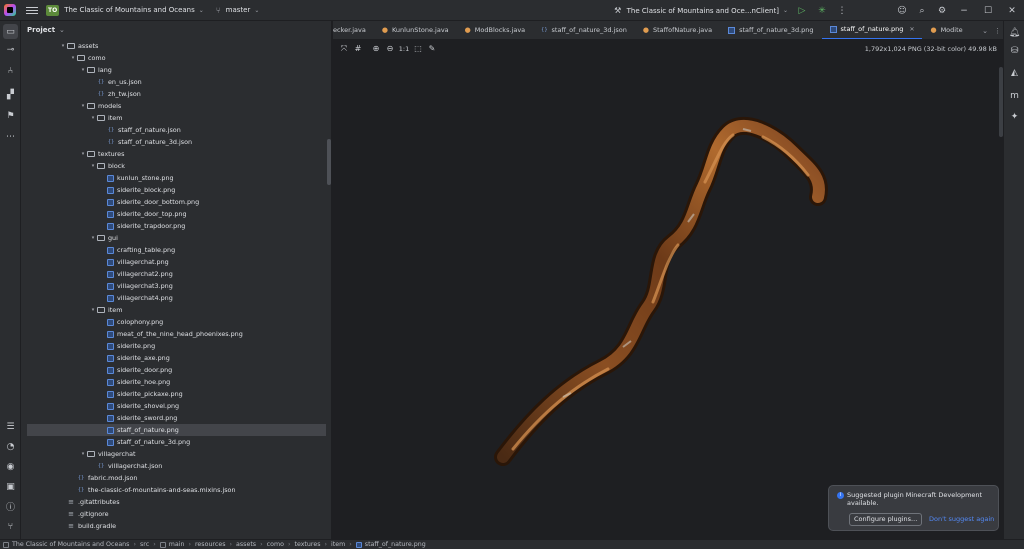 Image resolution: width=1024 pixels, height=549 pixels. I want to click on breadcrumb-item: textures, so click(307, 544).